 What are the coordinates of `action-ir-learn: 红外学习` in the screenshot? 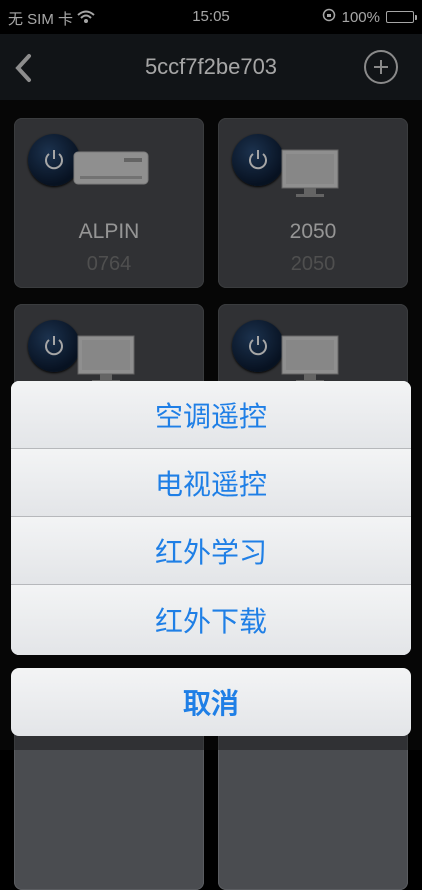 It's located at (211, 551).